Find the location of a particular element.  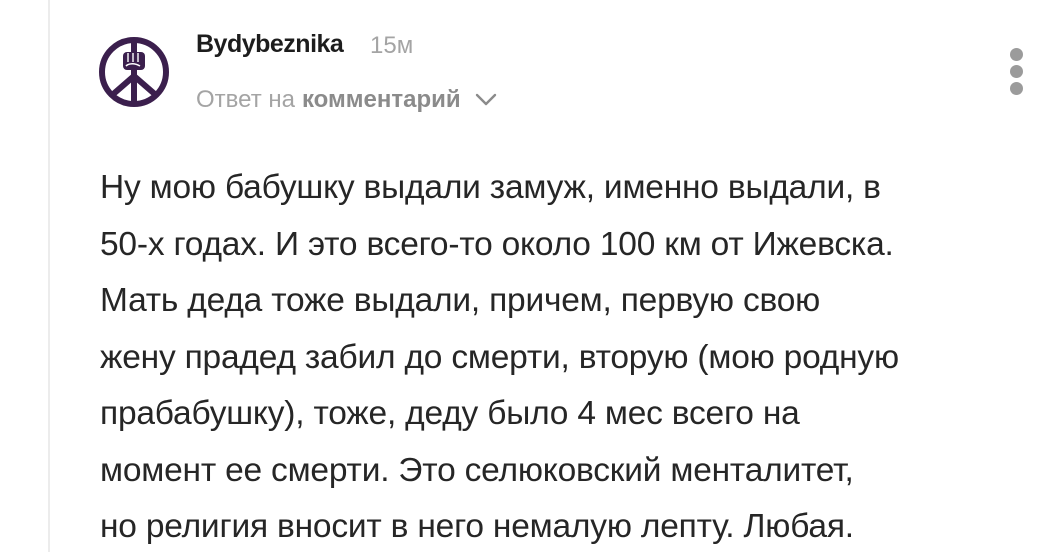

parent-comment-link: комментарий is located at coordinates (381, 100).